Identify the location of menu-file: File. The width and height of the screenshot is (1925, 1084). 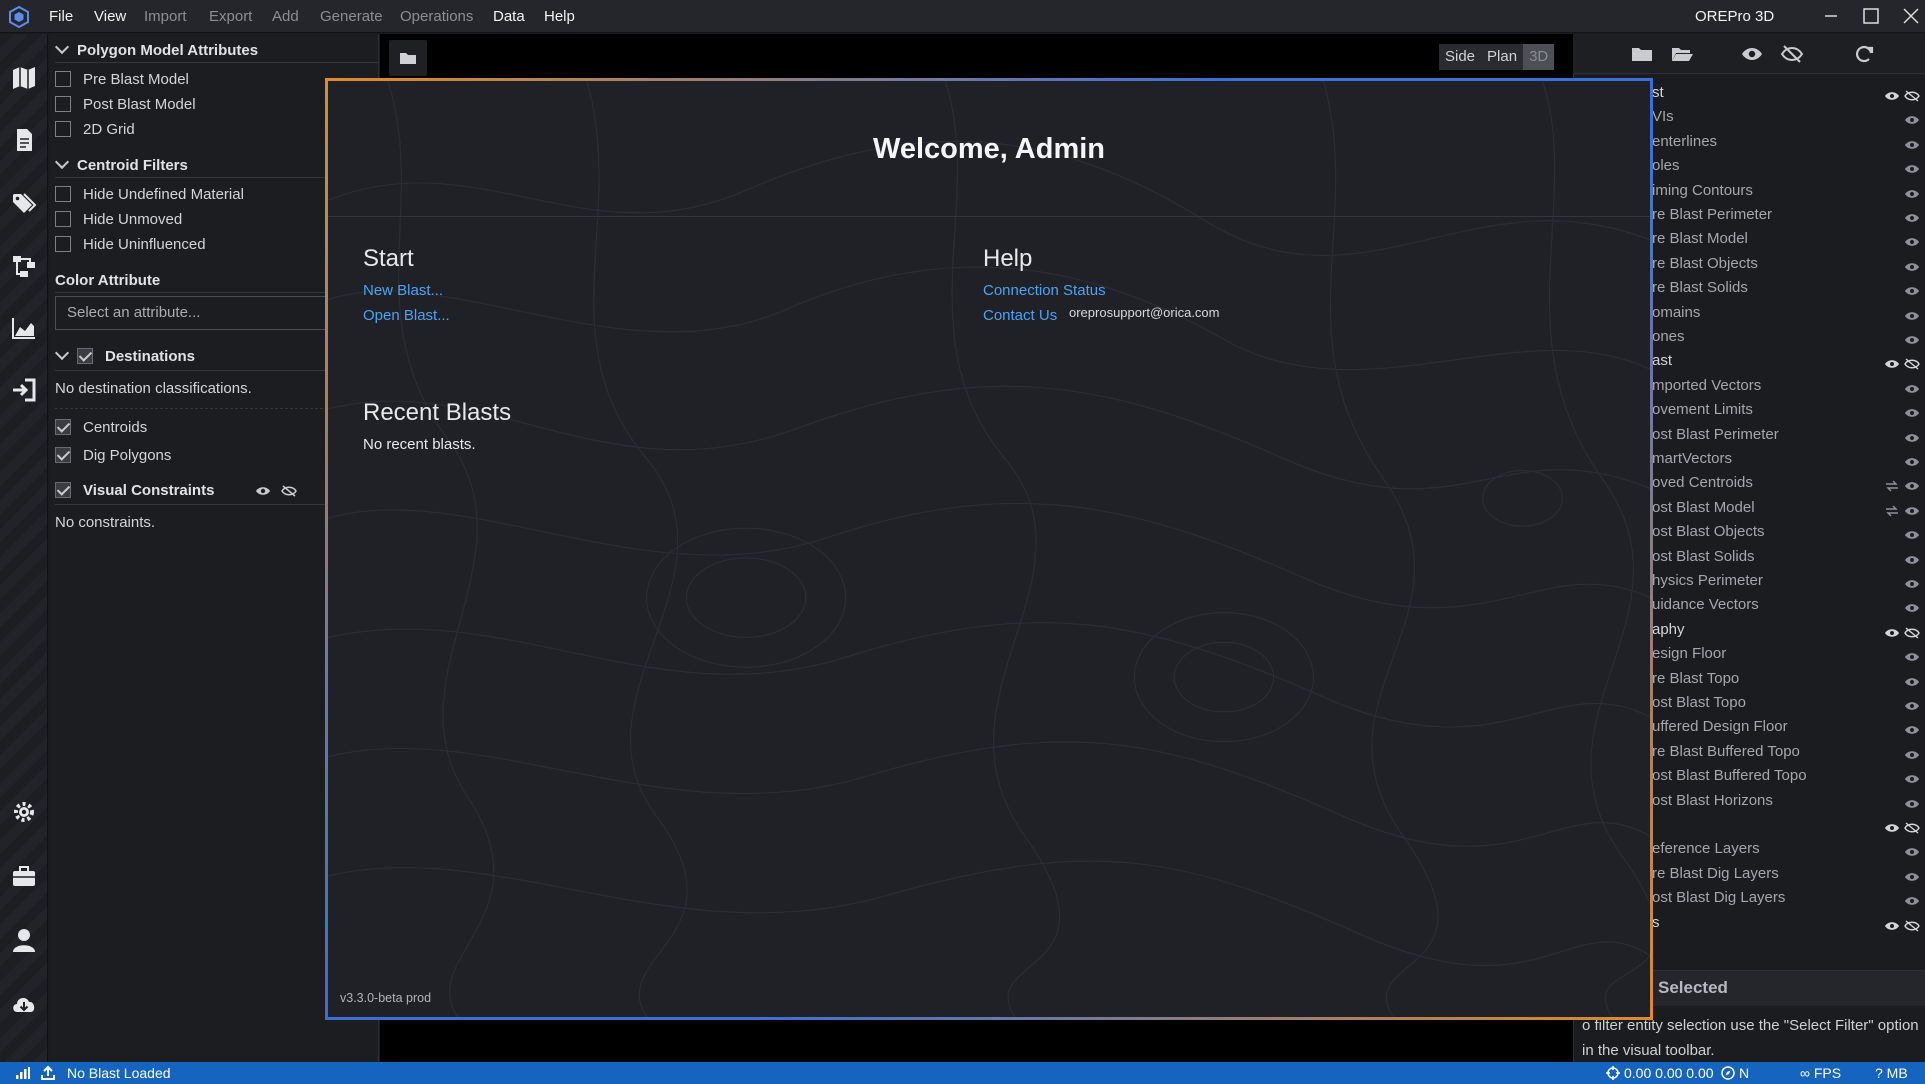
(61, 16).